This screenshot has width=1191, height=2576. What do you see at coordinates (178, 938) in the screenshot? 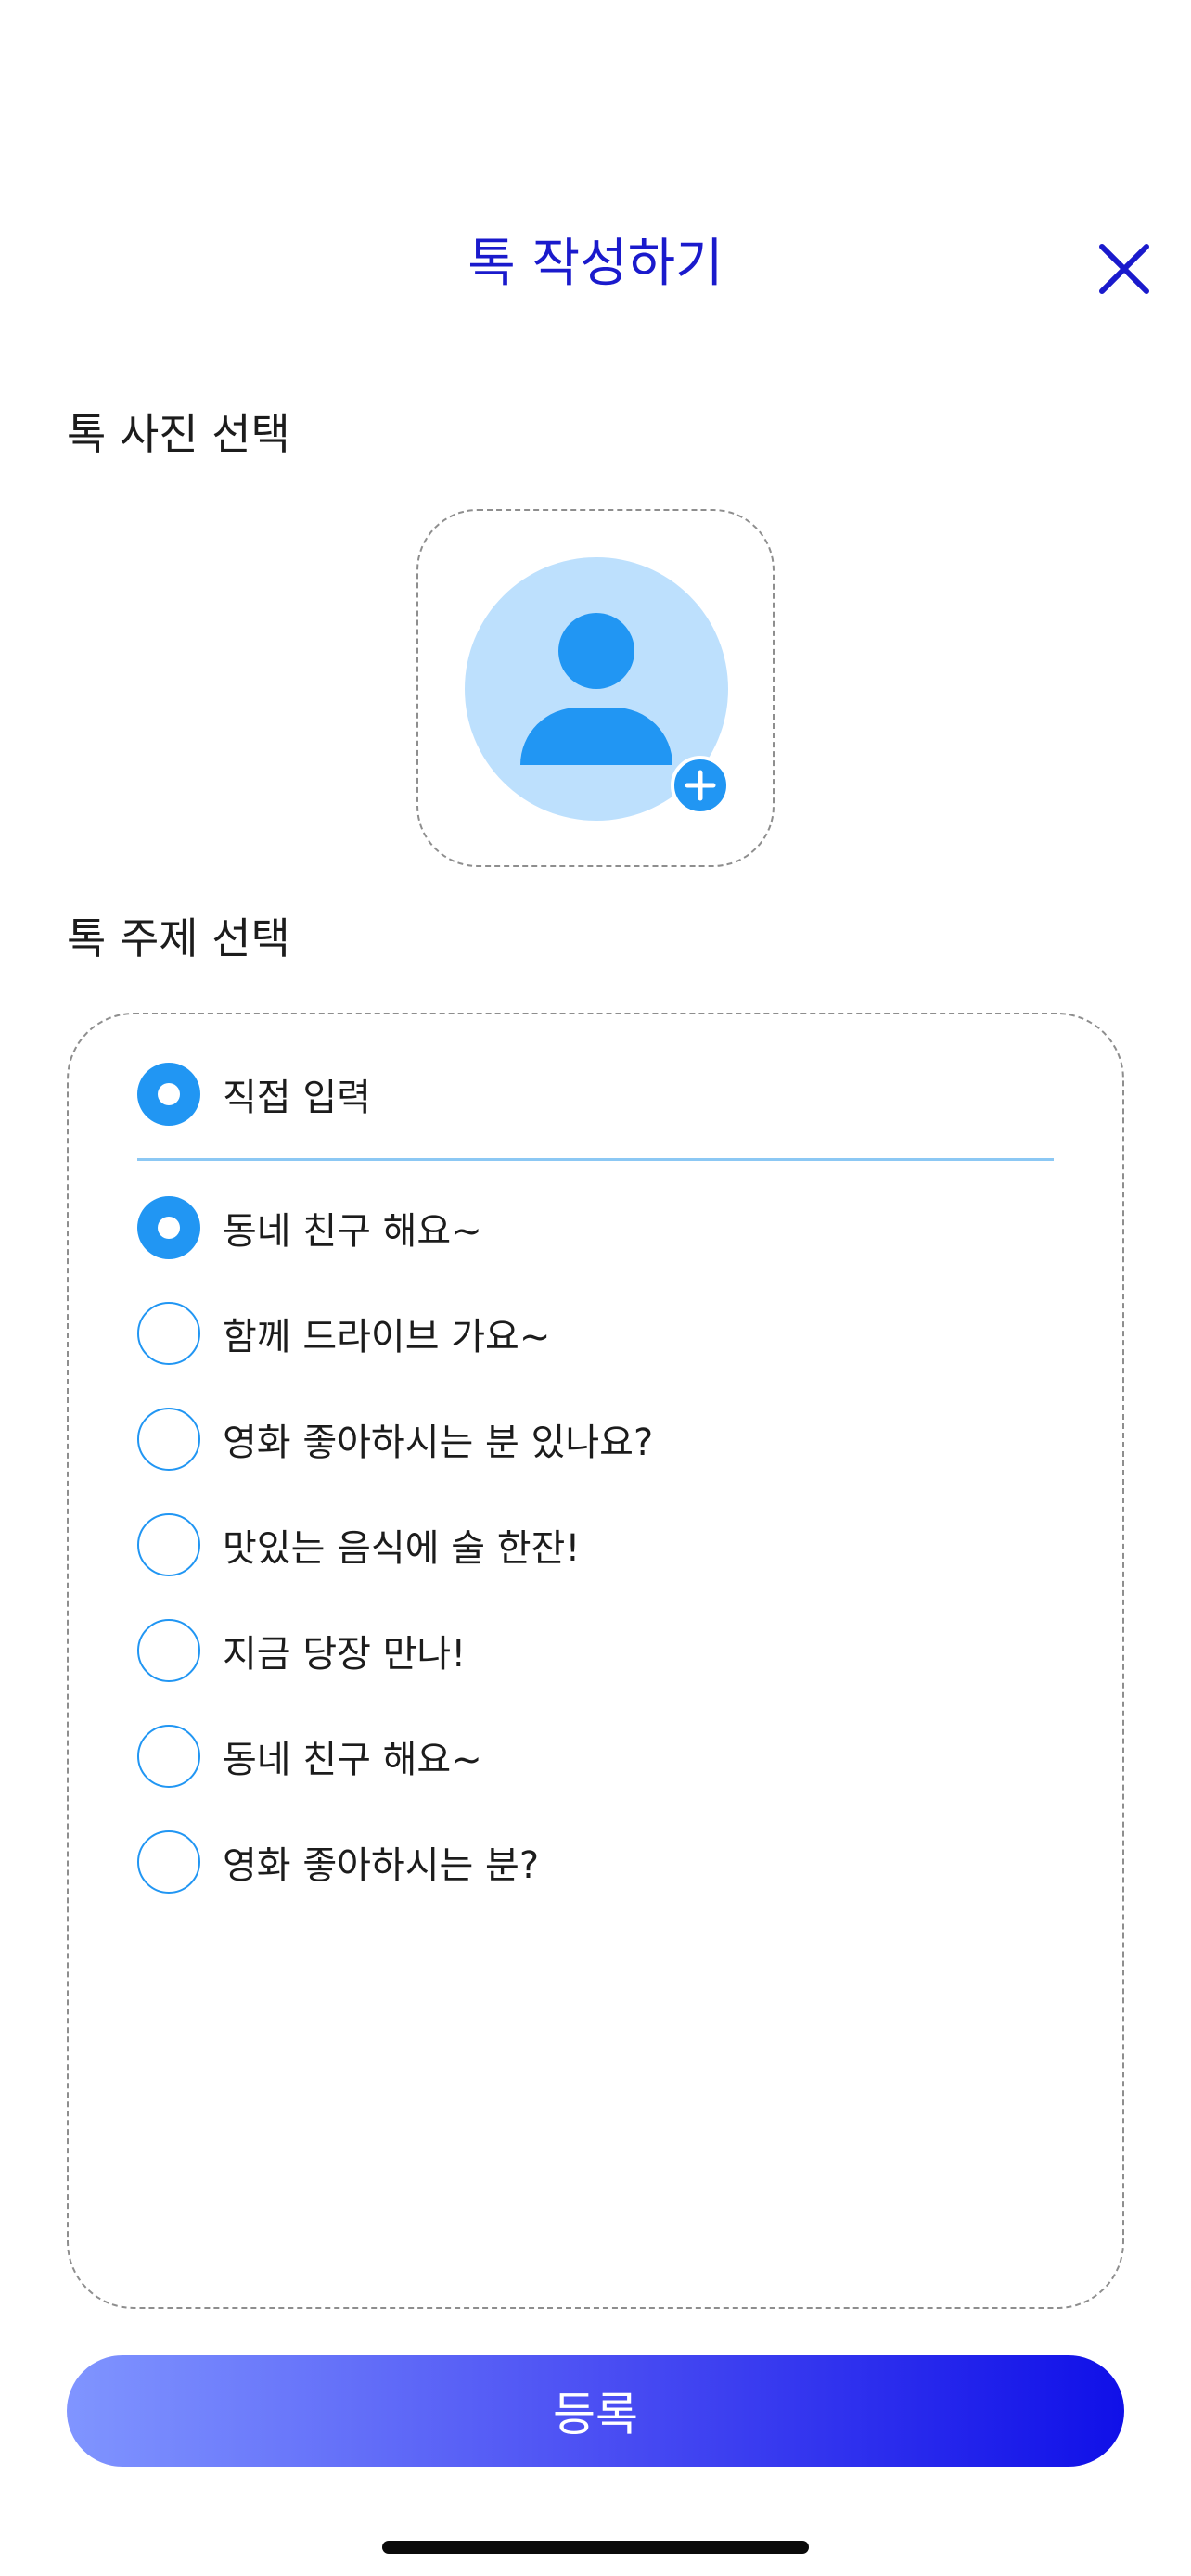
I see `topic-section-label: 톡 주제 선택` at bounding box center [178, 938].